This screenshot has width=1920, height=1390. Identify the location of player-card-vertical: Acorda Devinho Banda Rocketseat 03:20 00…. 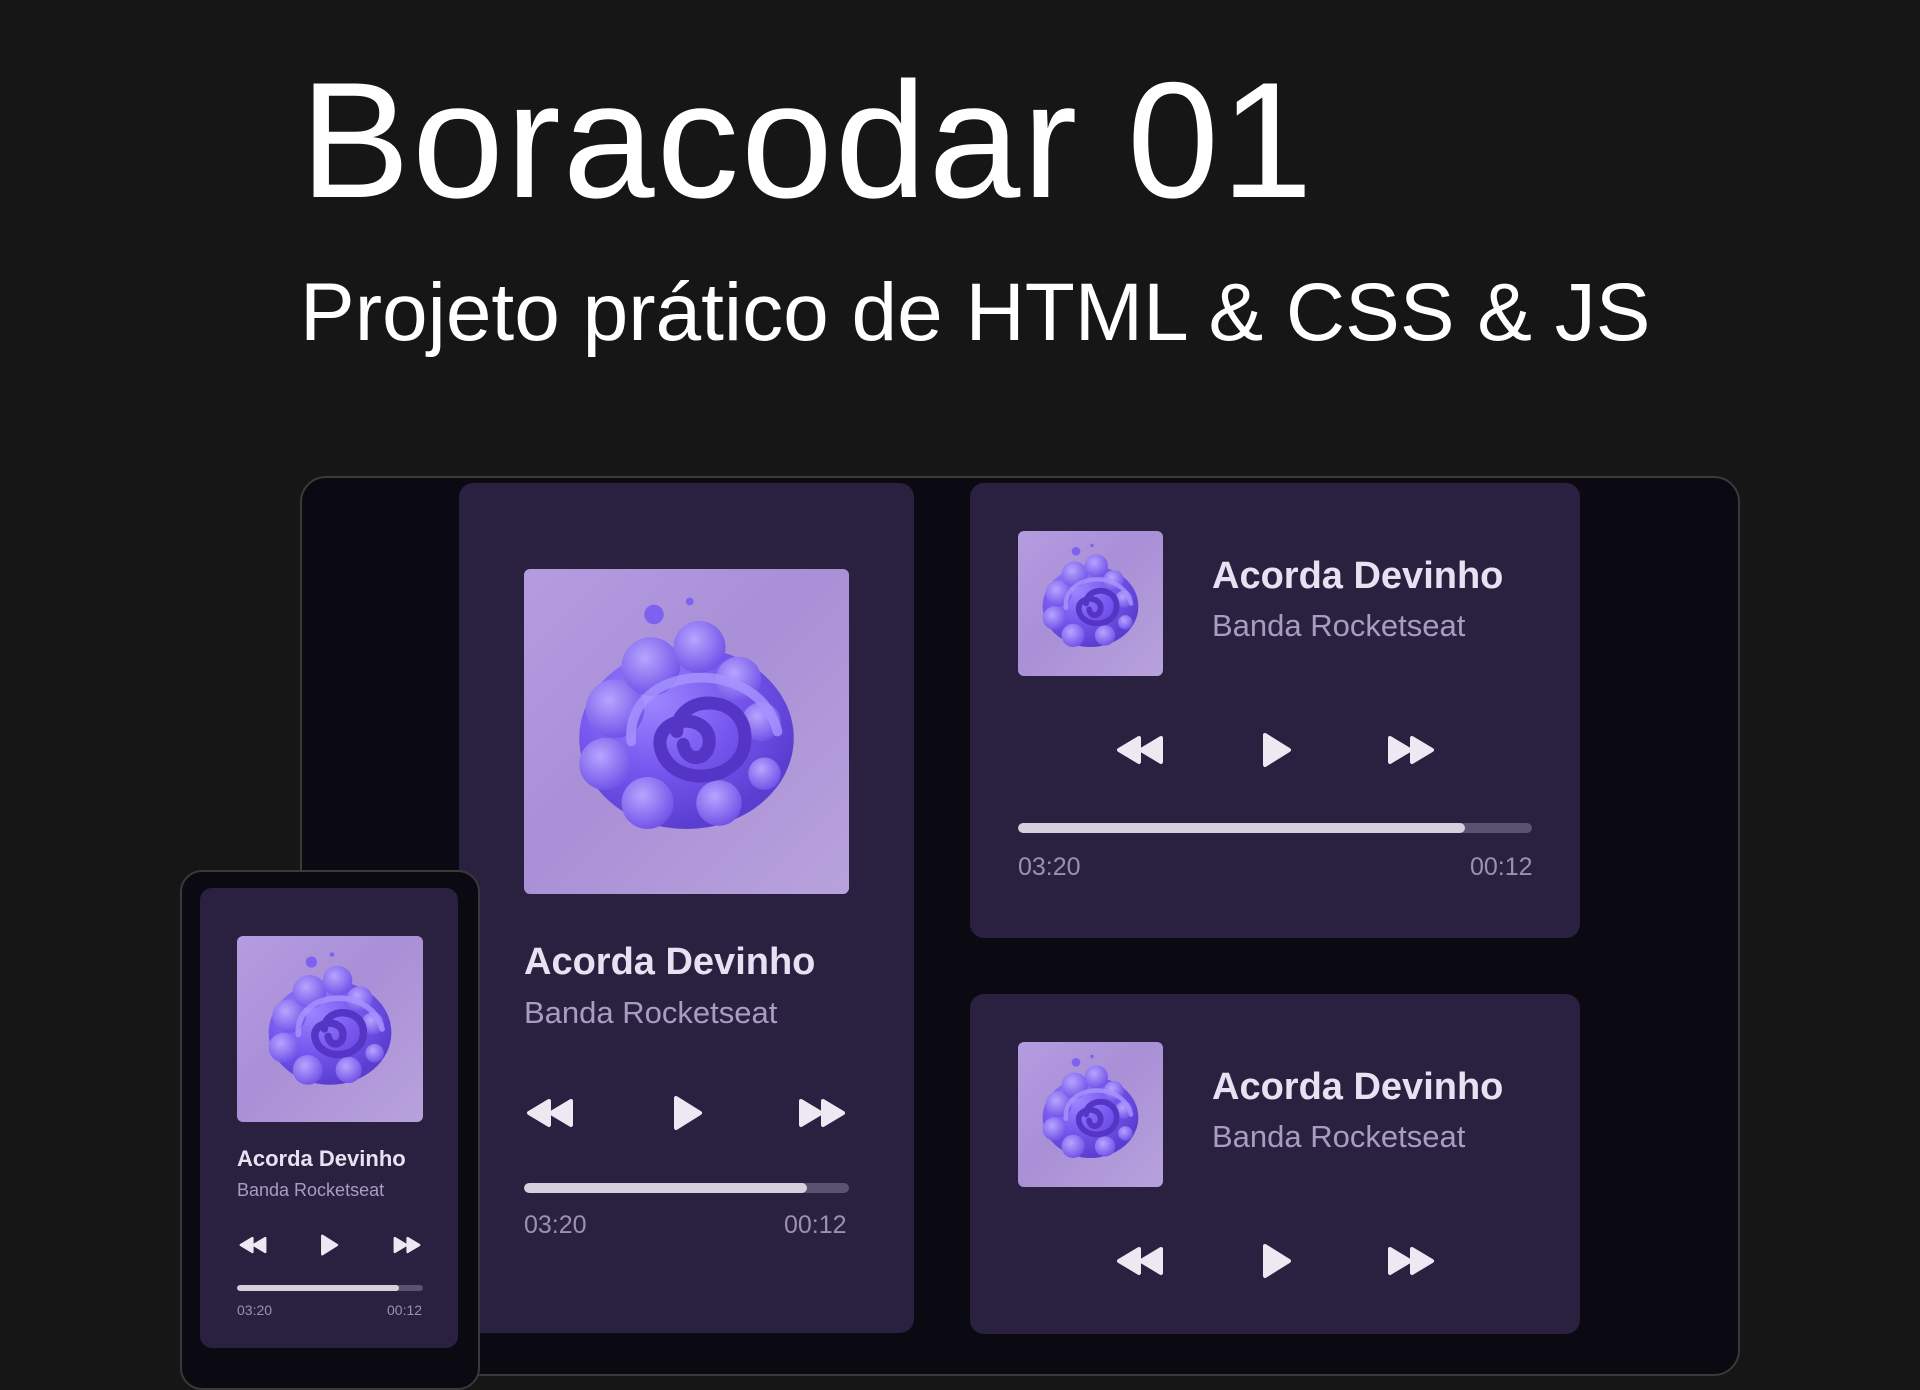
(686, 908).